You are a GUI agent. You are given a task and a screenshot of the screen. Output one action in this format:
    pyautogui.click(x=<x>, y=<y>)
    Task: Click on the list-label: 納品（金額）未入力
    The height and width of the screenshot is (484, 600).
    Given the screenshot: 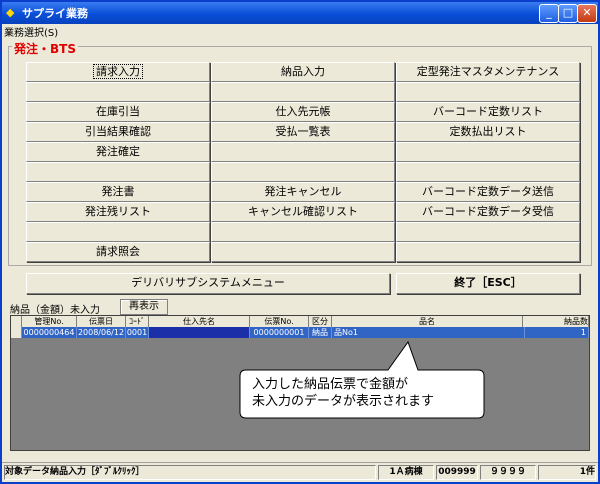 What is the action you would take?
    pyautogui.click(x=55, y=310)
    